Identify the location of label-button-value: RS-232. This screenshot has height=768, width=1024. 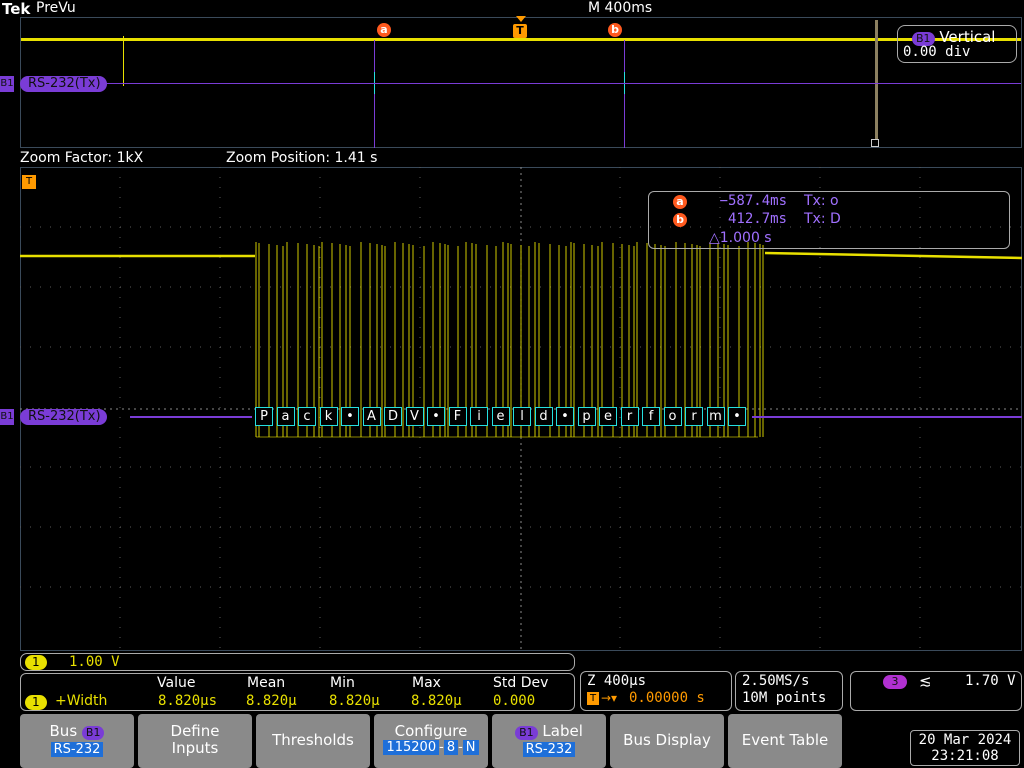
(549, 749).